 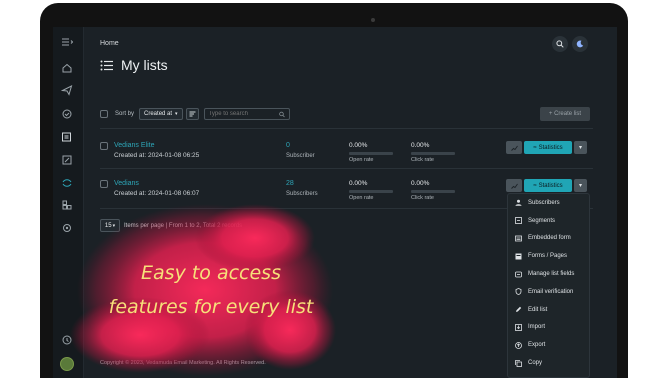 I want to click on click-rate-label: Click rate, so click(x=422, y=160).